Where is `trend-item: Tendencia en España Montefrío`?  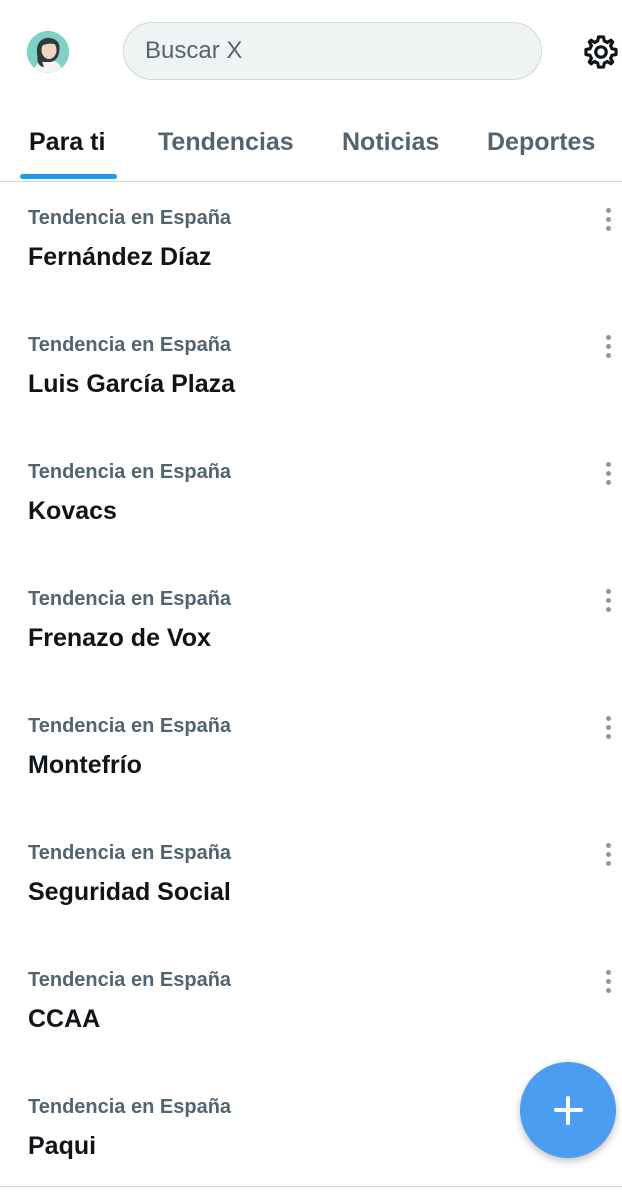 trend-item: Tendencia en España Montefrío is located at coordinates (311, 754).